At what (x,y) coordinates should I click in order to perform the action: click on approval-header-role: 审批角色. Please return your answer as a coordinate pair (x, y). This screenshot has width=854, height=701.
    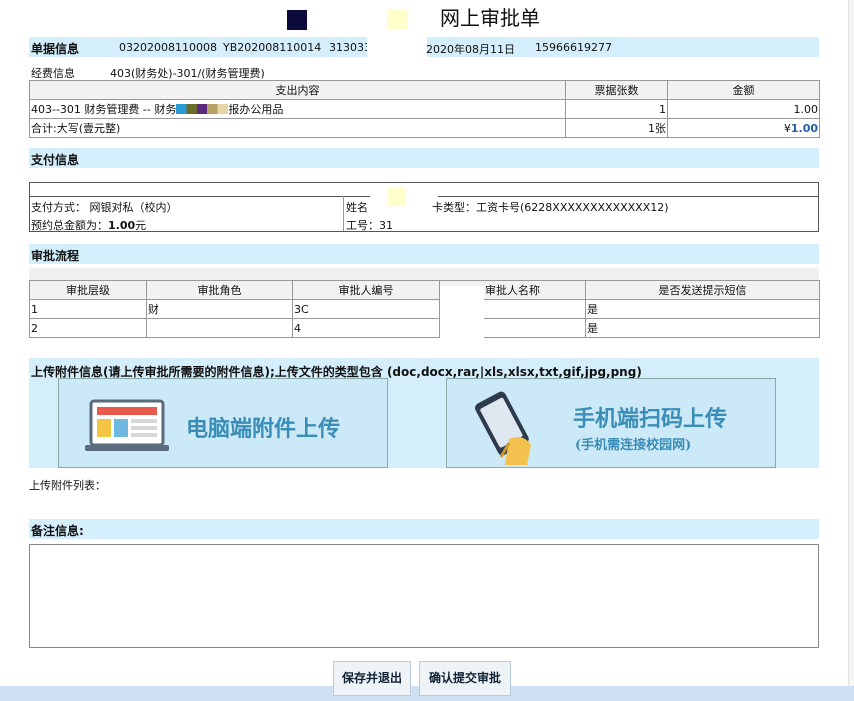
    Looking at the image, I should click on (219, 290).